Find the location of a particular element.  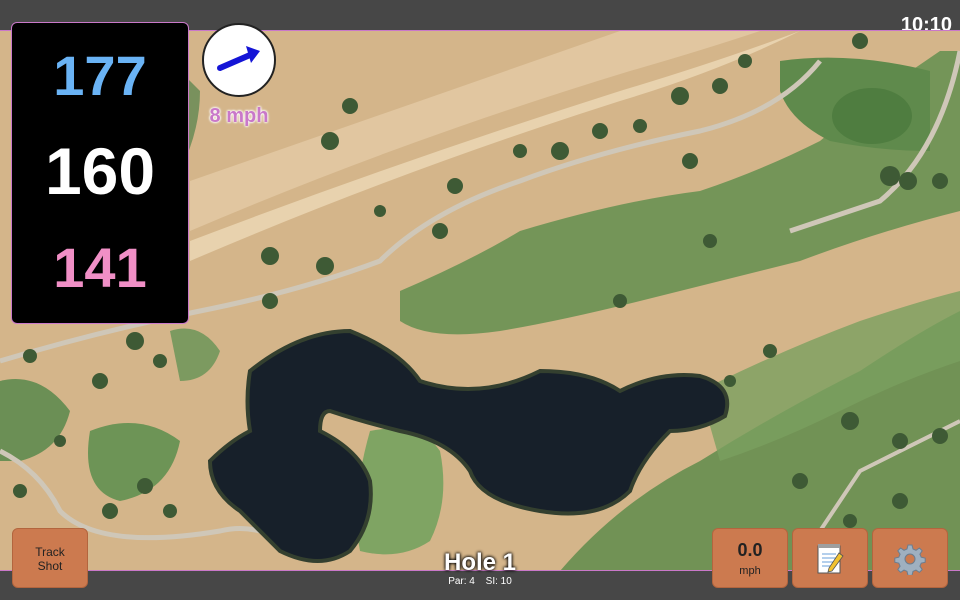

front-distance: 141 is located at coordinates (100, 267).